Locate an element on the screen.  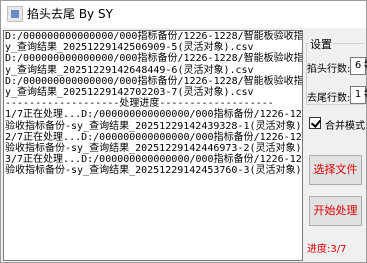
log-line: y_查询结果_20251229142702203-7(灵活对象).csv is located at coordinates (129, 93).